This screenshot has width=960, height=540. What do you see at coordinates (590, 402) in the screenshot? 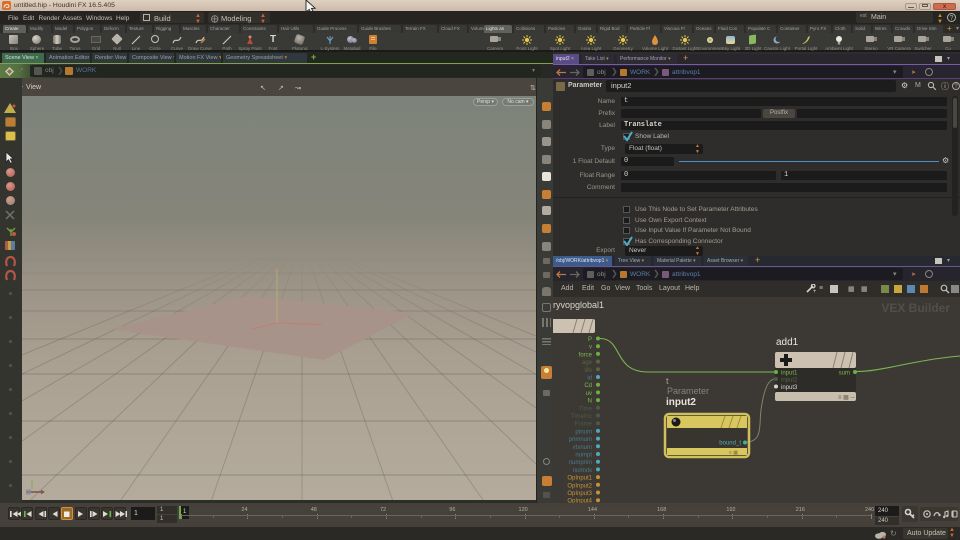
I see `svg-text: N` at bounding box center [590, 402].